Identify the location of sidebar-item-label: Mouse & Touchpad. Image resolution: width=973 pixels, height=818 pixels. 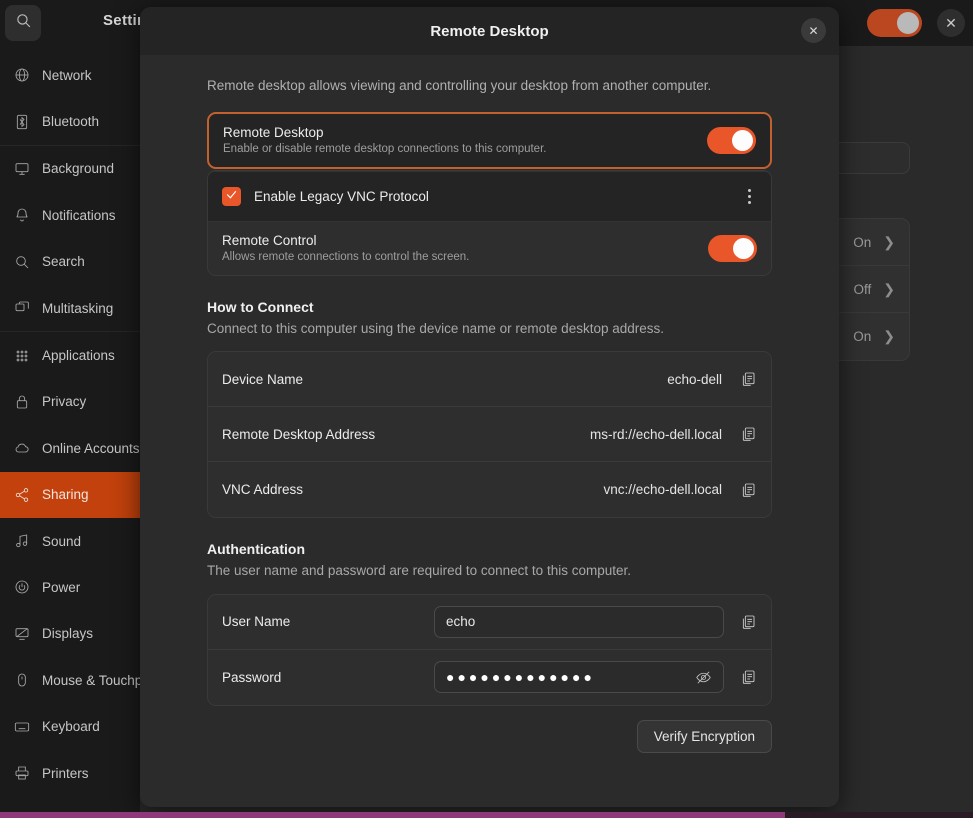
(91, 680).